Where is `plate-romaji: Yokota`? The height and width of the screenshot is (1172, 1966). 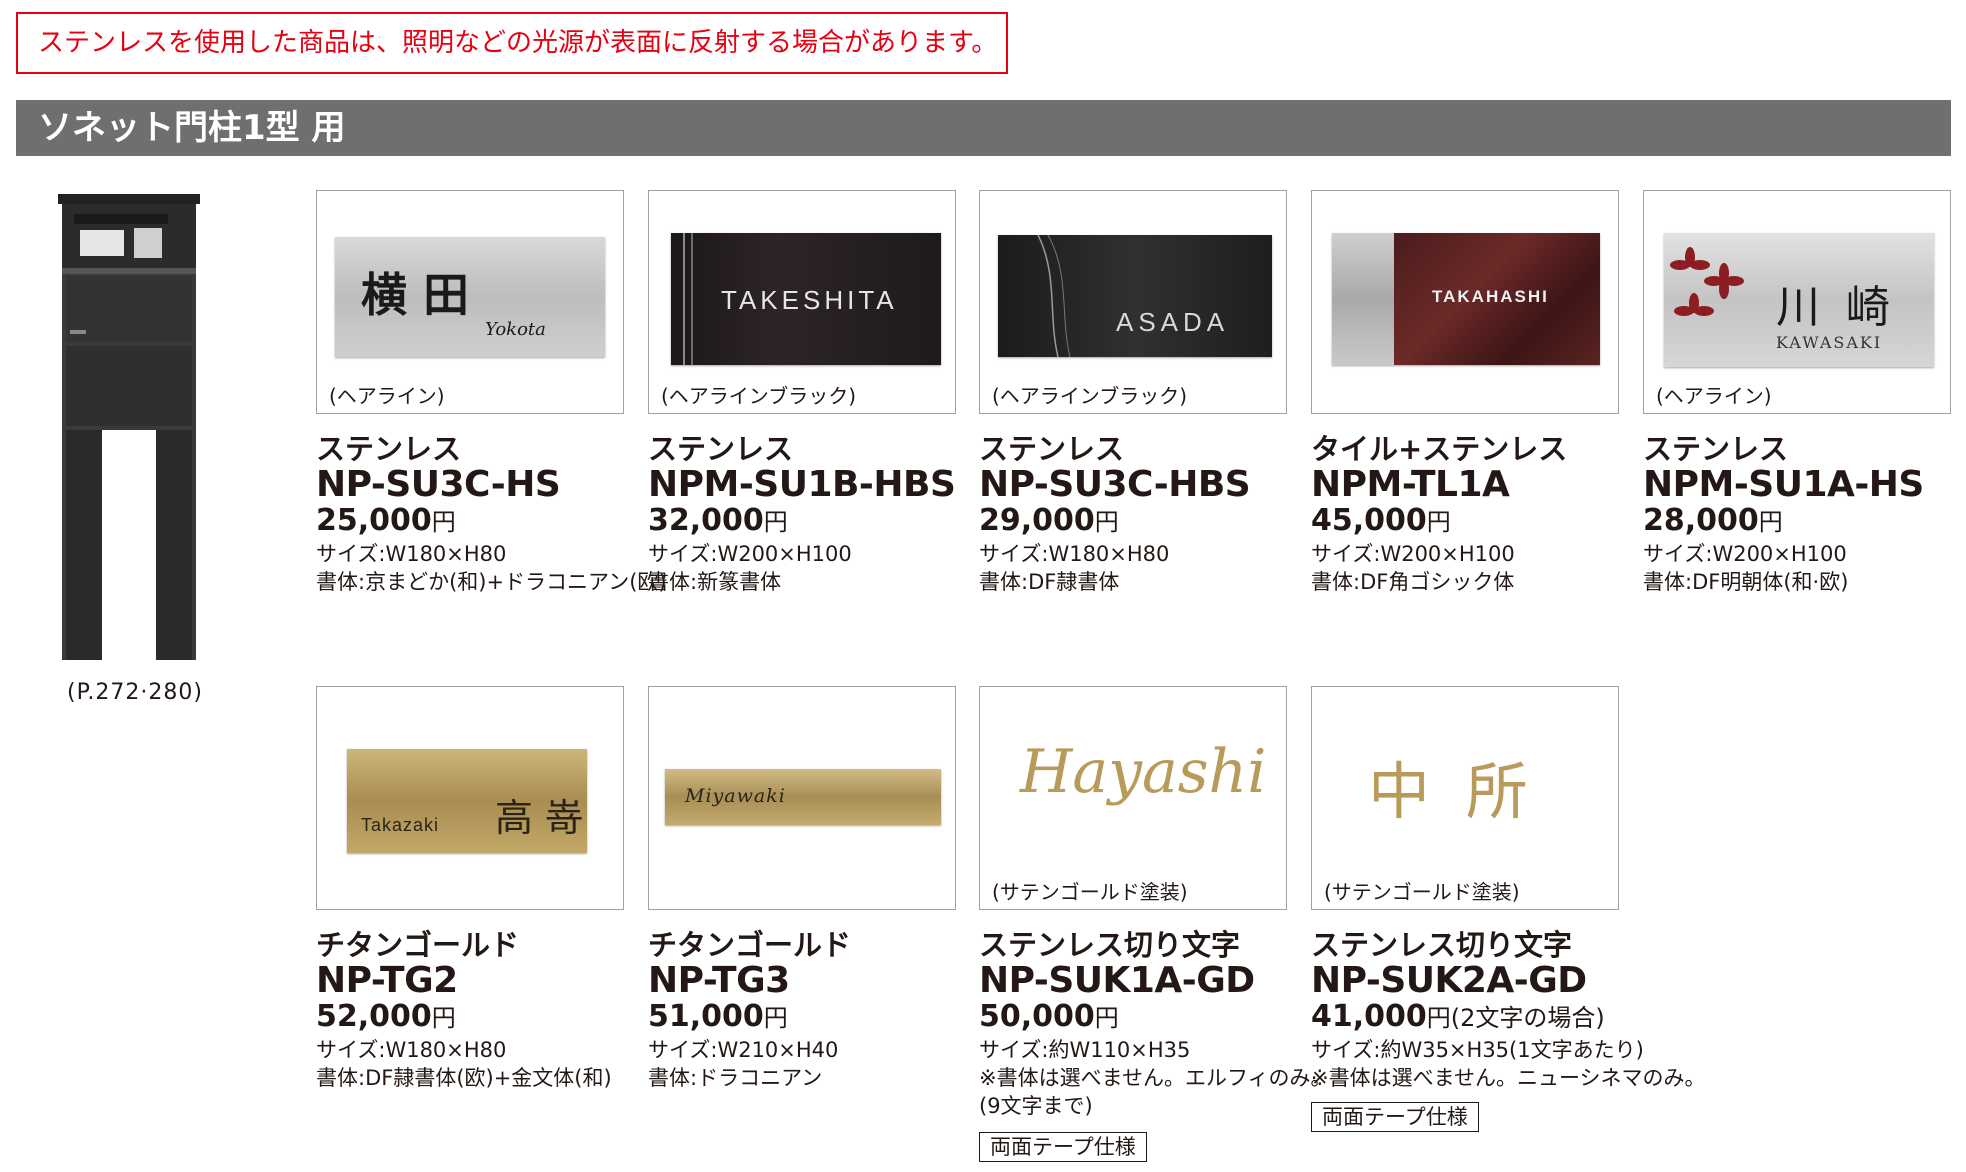 plate-romaji: Yokota is located at coordinates (515, 329).